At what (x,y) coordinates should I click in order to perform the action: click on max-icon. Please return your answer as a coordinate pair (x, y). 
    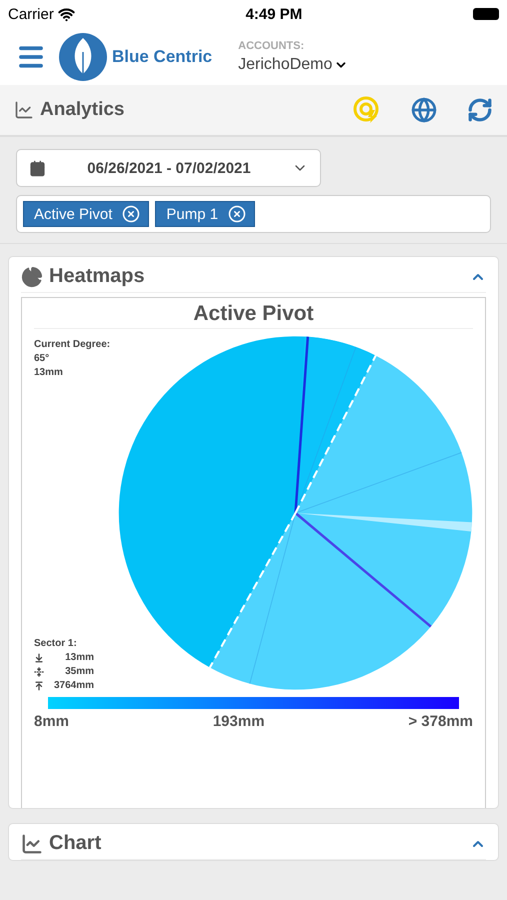
    Looking at the image, I should click on (39, 685).